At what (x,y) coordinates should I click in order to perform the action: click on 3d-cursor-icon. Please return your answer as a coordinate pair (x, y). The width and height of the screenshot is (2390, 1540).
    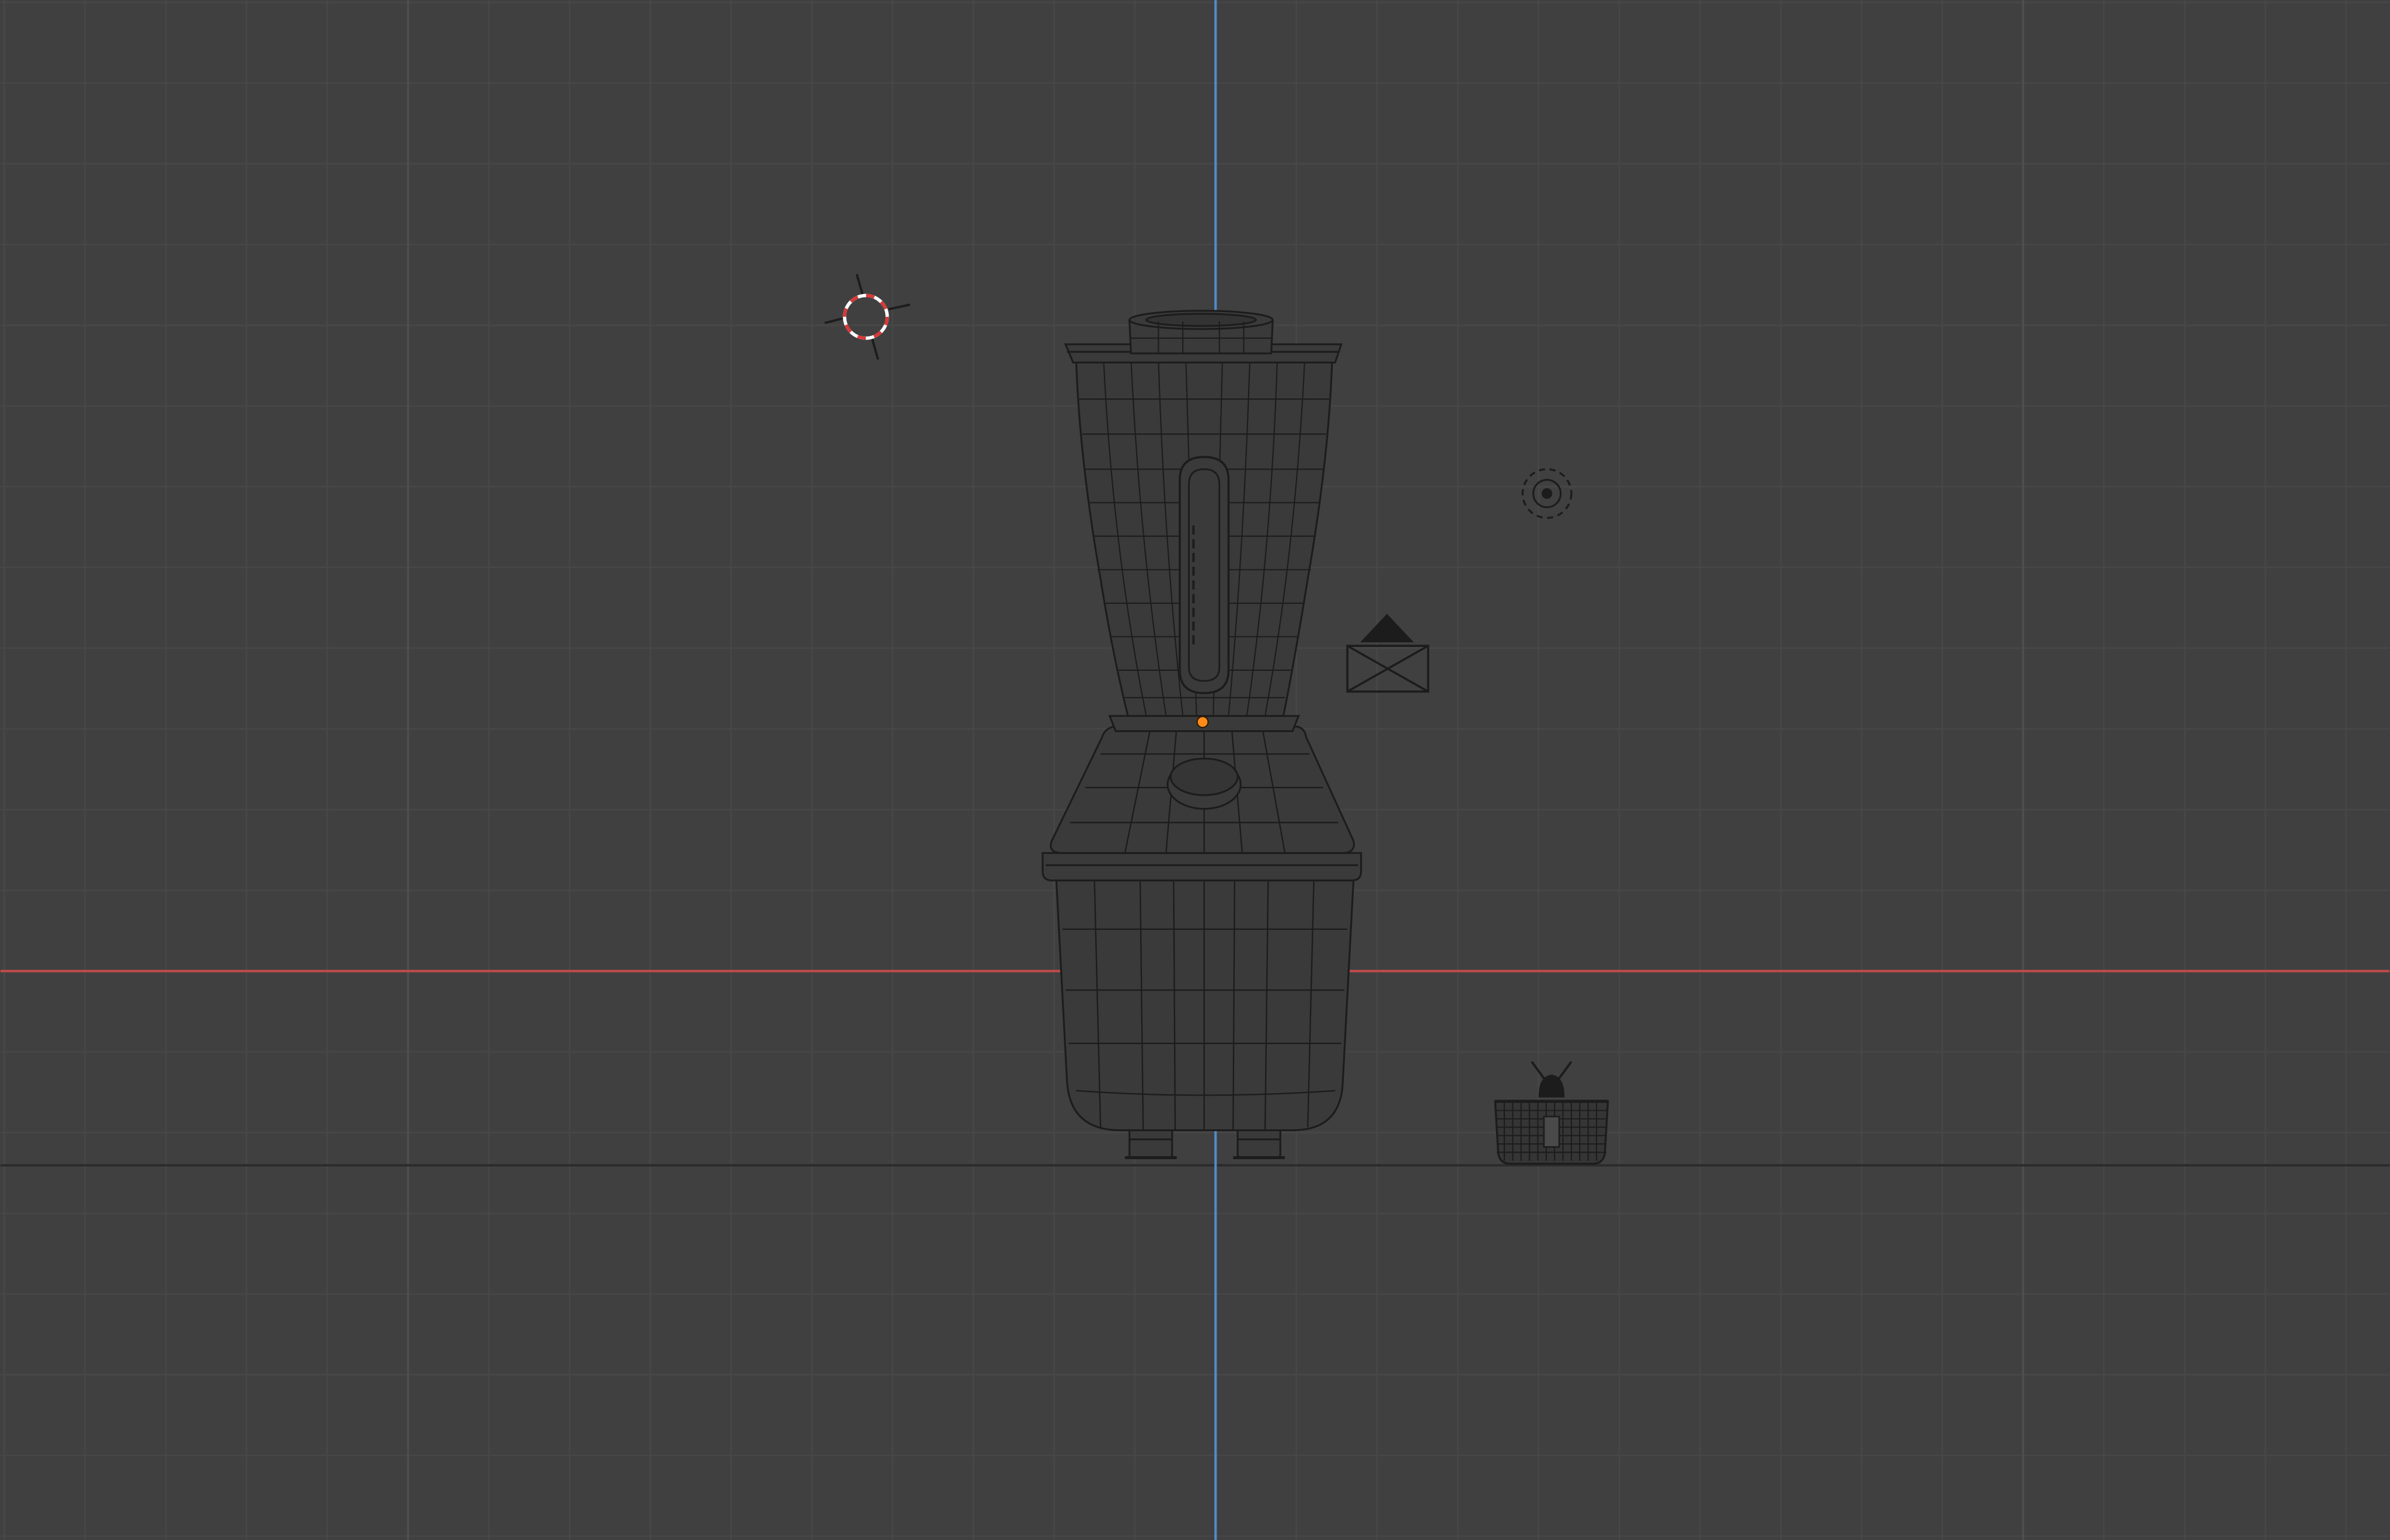
    Looking at the image, I should click on (867, 317).